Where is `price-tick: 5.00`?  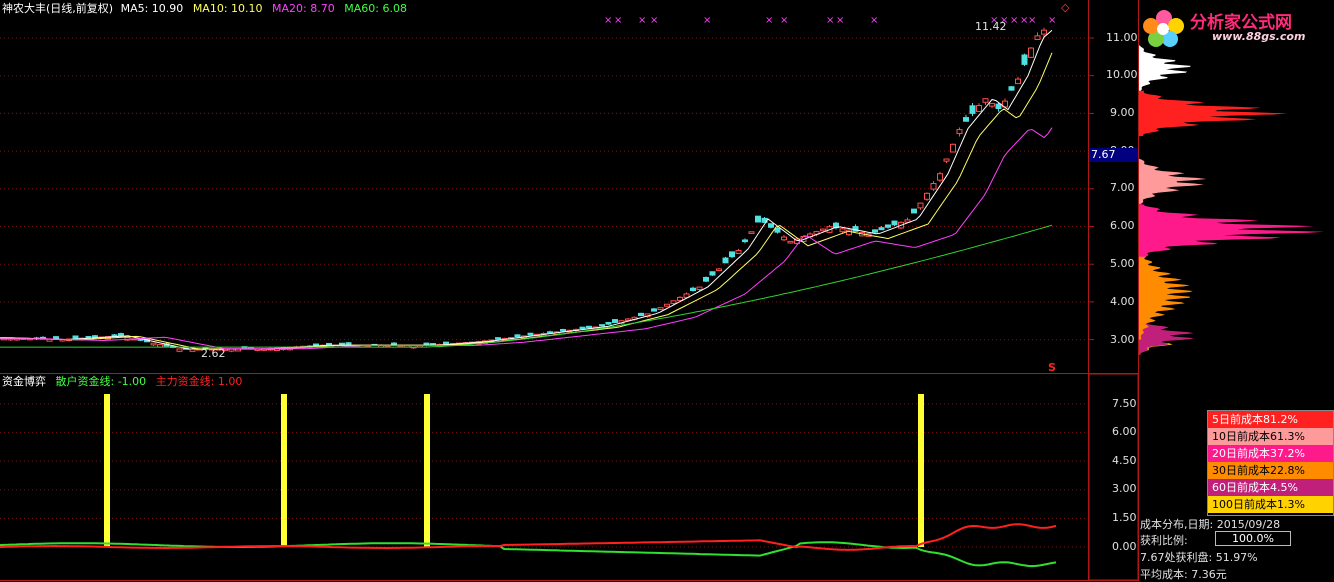
price-tick: 5.00 is located at coordinates (1122, 263).